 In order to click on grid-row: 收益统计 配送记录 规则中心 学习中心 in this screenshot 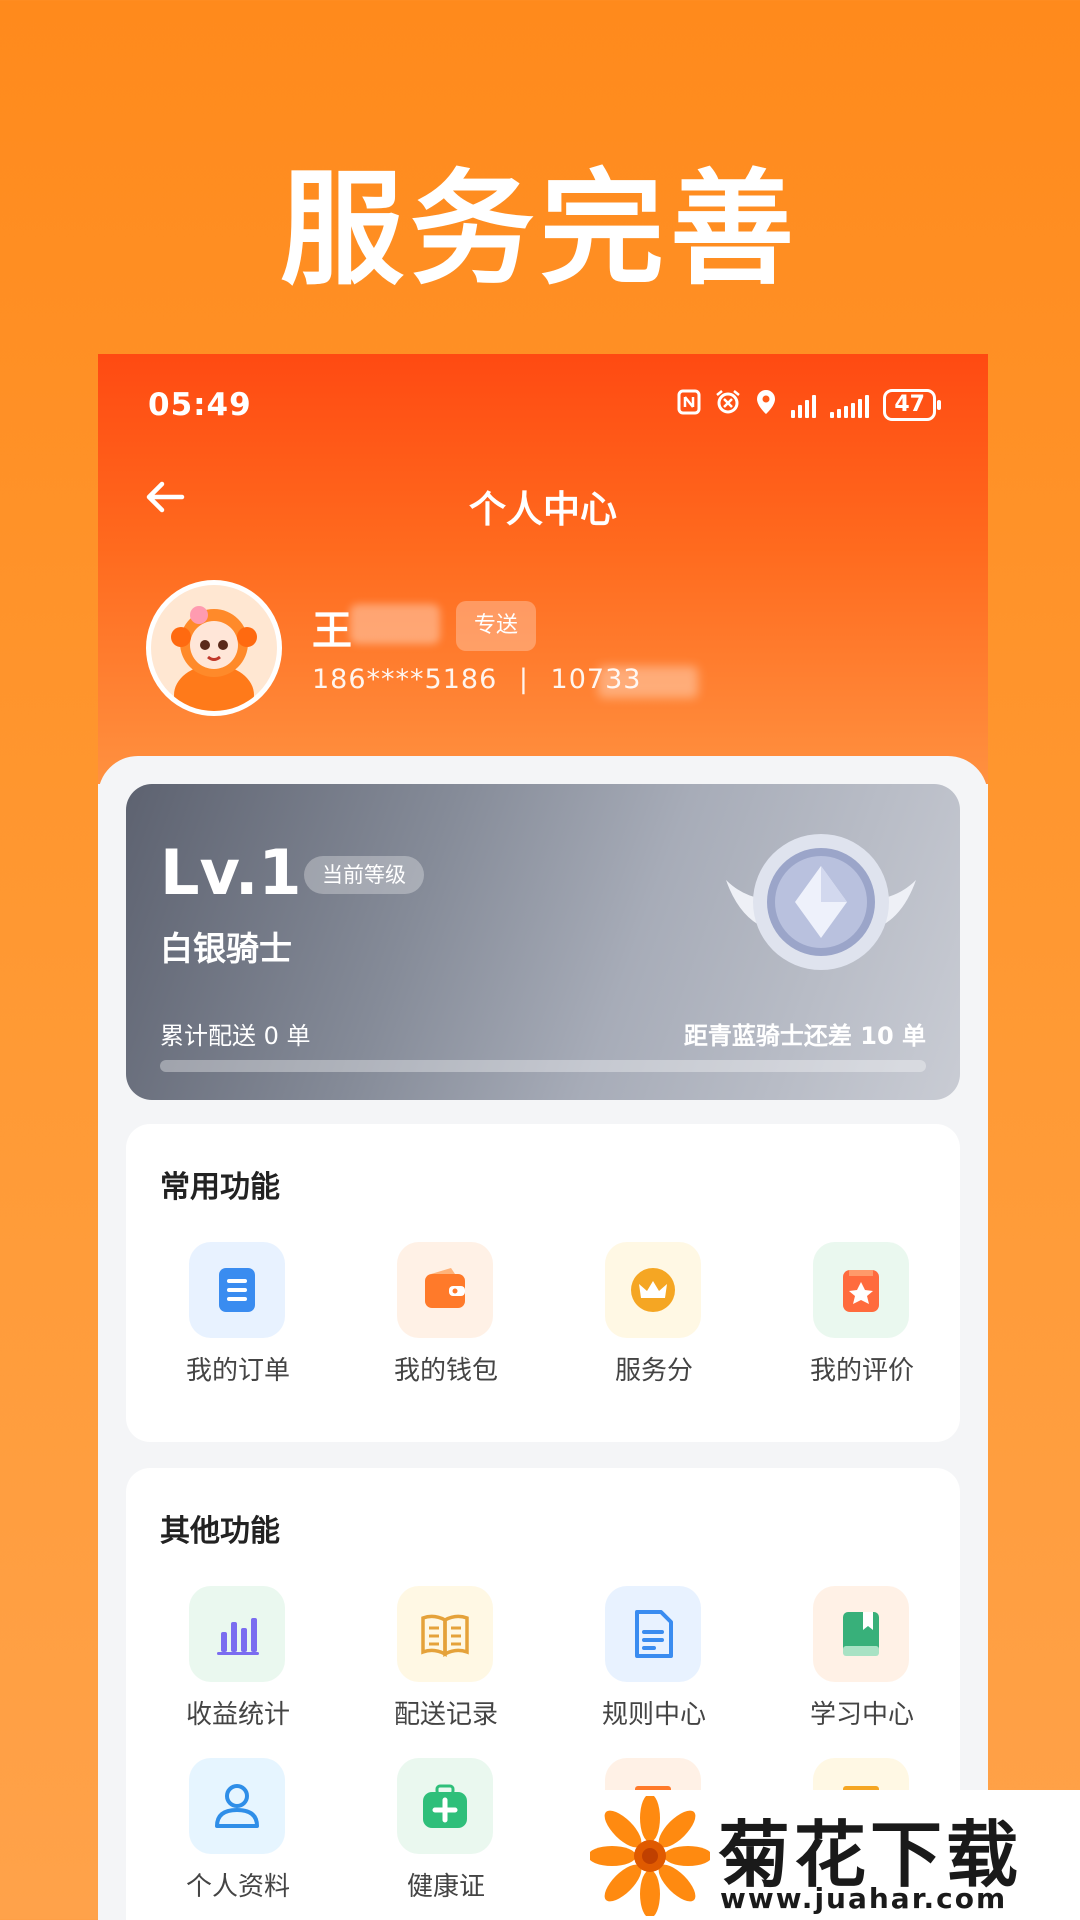, I will do `click(543, 1672)`.